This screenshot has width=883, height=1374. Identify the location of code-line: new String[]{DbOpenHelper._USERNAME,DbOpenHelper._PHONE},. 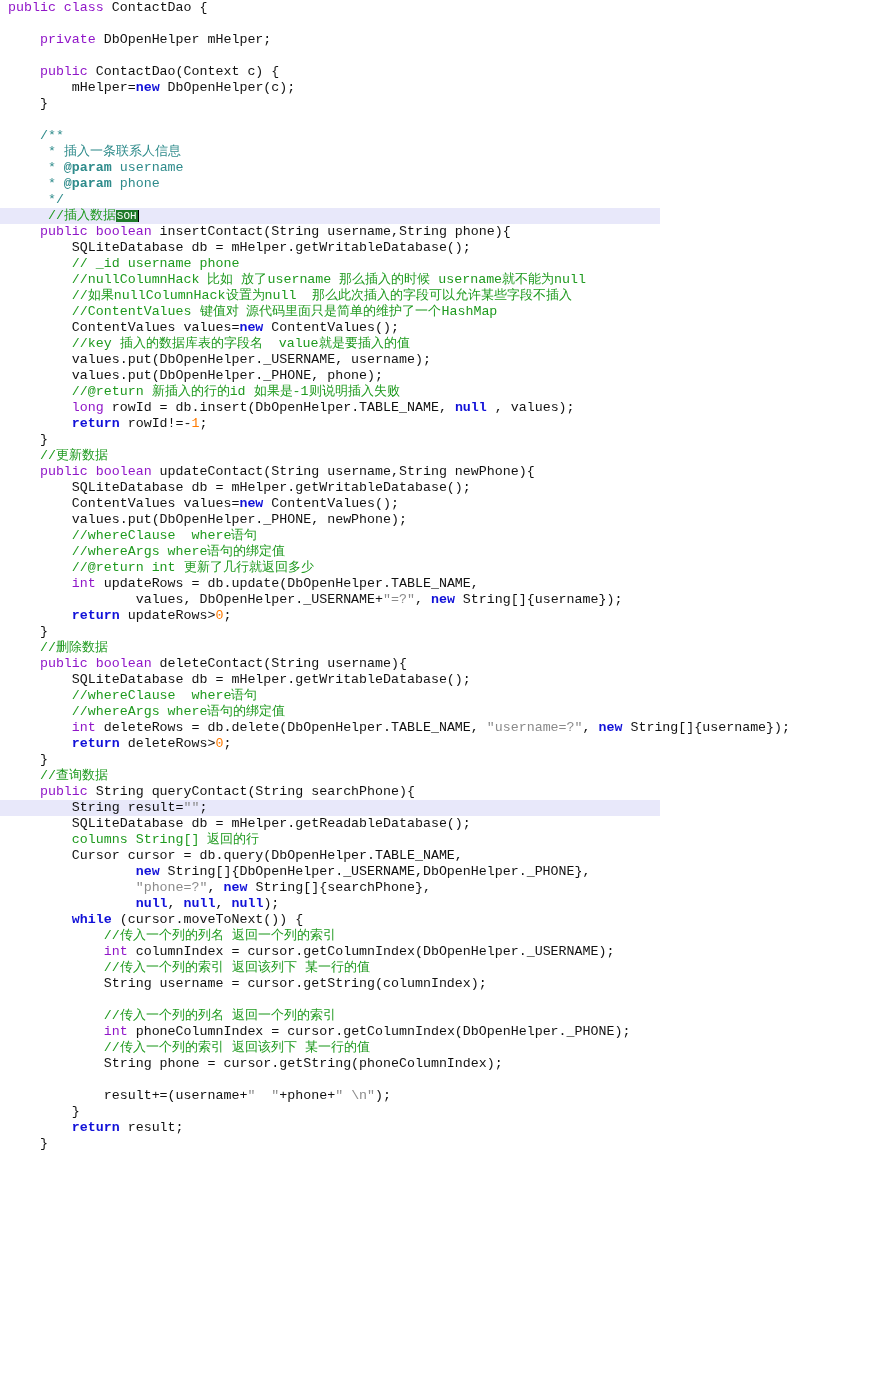
(363, 872).